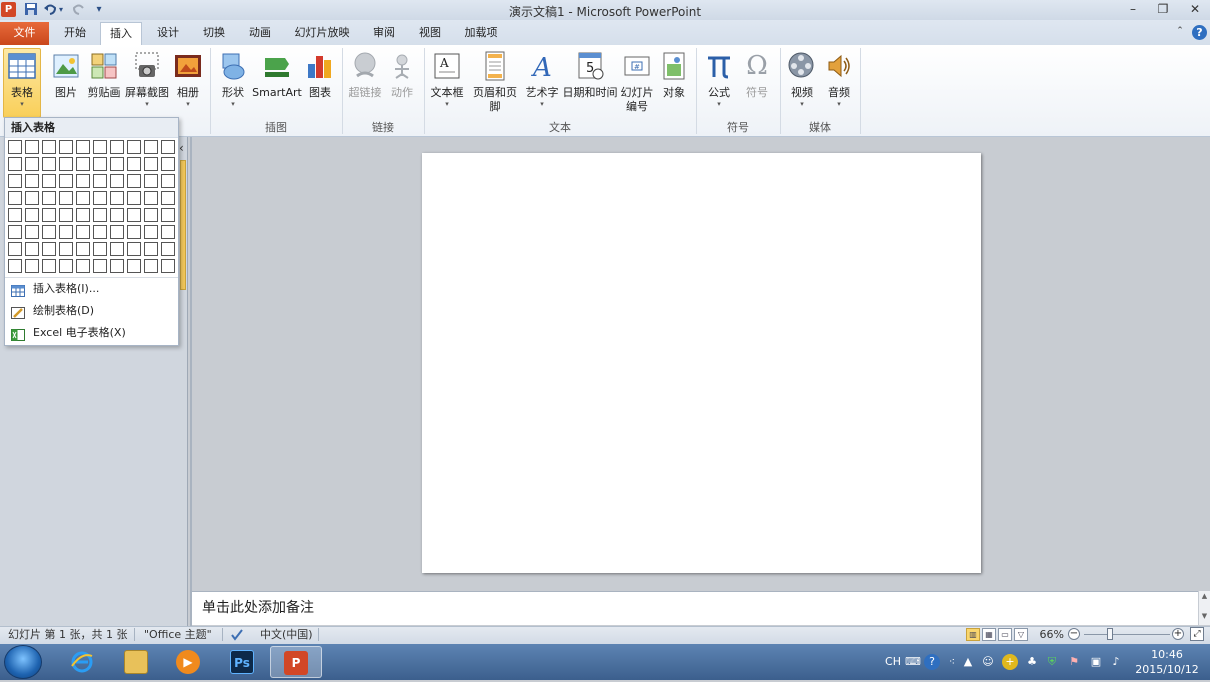 This screenshot has height=682, width=1210. Describe the element at coordinates (719, 82) in the screenshot. I see `equation-button: 公式 ▾` at that location.